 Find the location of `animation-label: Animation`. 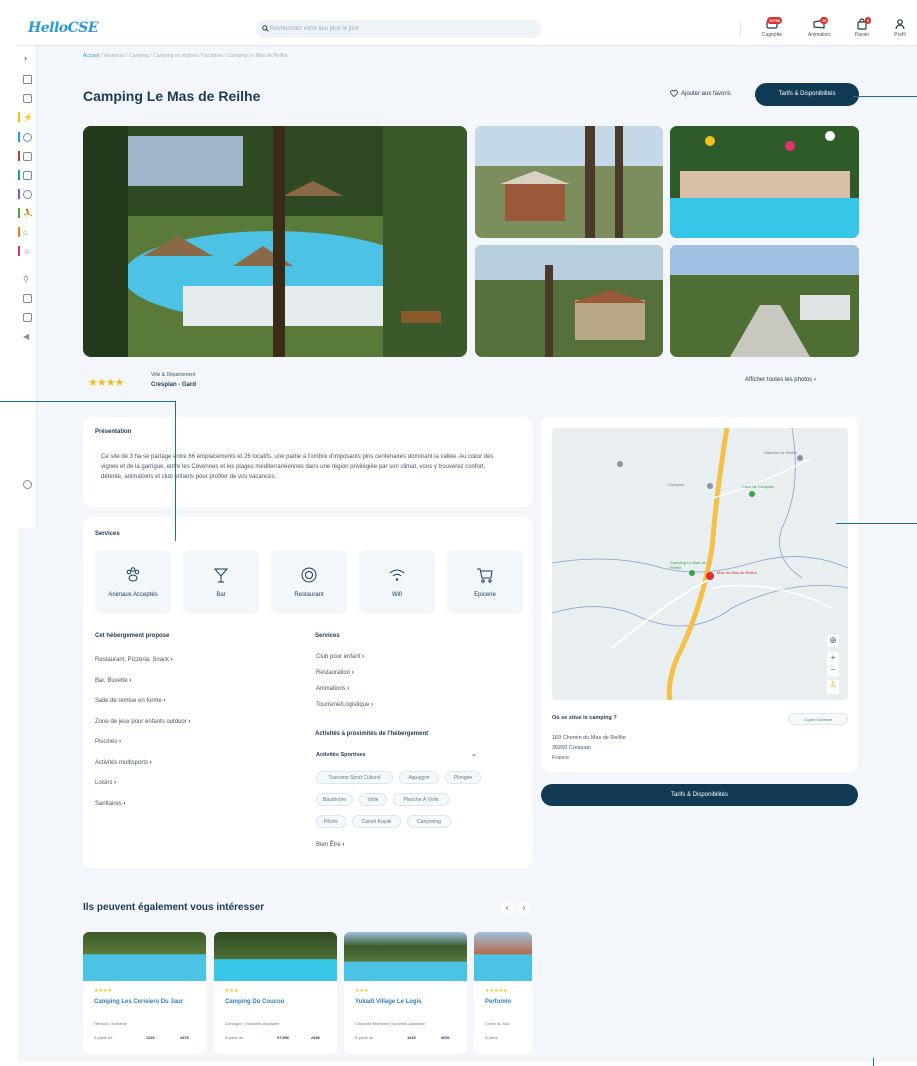

animation-label: Animation is located at coordinates (819, 35).